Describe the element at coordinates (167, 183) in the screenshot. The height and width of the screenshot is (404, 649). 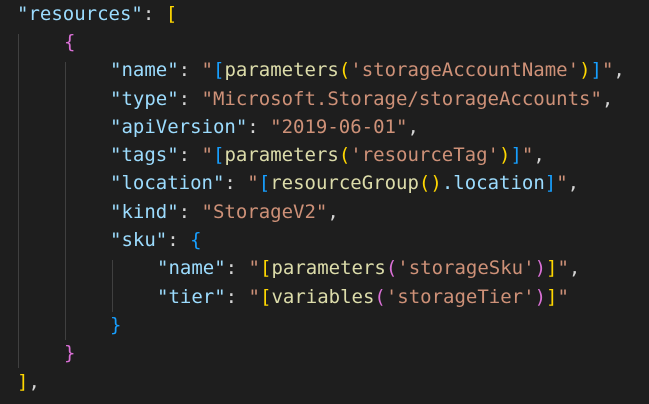
I see `json-key: "location"` at that location.